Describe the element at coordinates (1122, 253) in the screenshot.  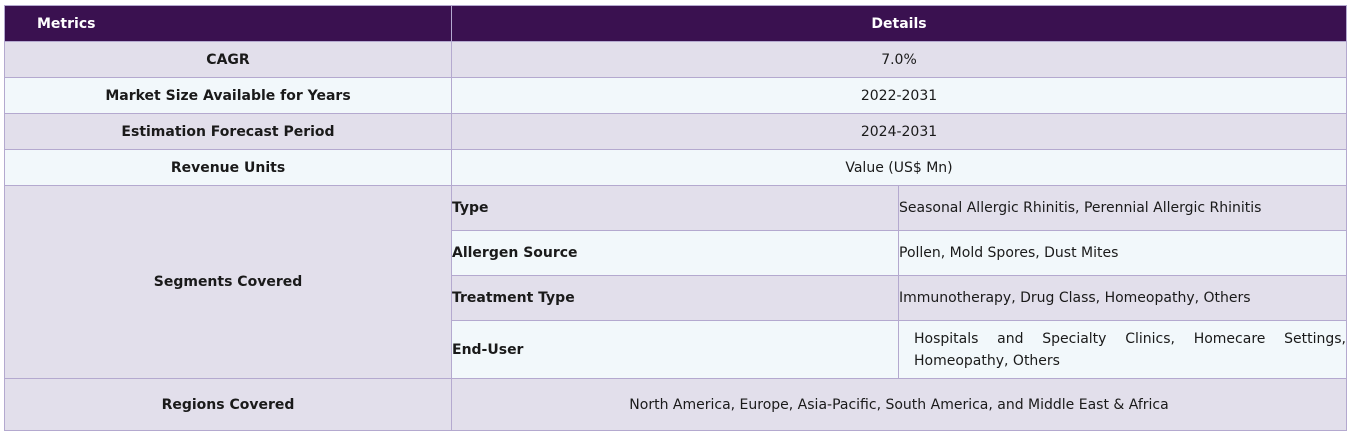
I see `segment-value: Pollen, Mold Spores, Dust Mites` at that location.